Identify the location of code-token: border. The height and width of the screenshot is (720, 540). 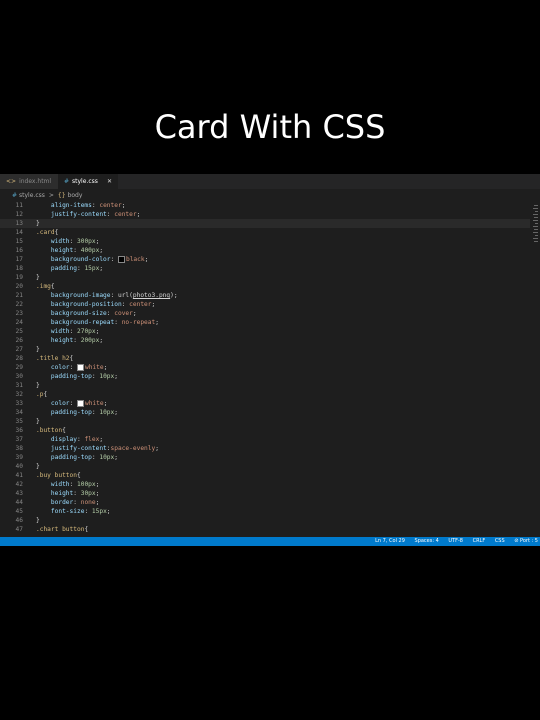
(62, 502).